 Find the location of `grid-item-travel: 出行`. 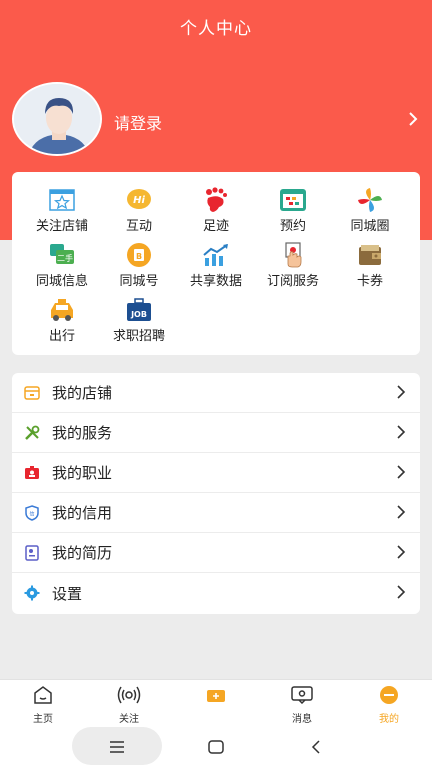

grid-item-travel: 出行 is located at coordinates (62, 320).